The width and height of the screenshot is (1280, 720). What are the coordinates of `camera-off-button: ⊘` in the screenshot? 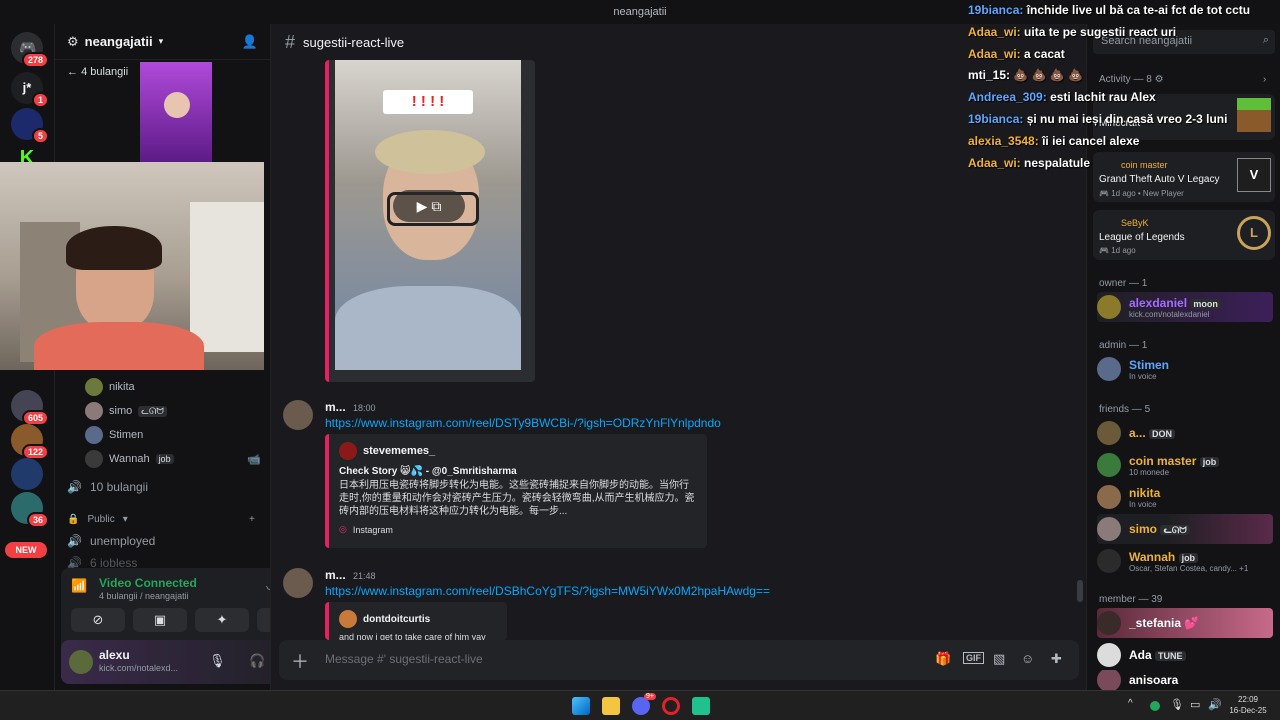 It's located at (98, 620).